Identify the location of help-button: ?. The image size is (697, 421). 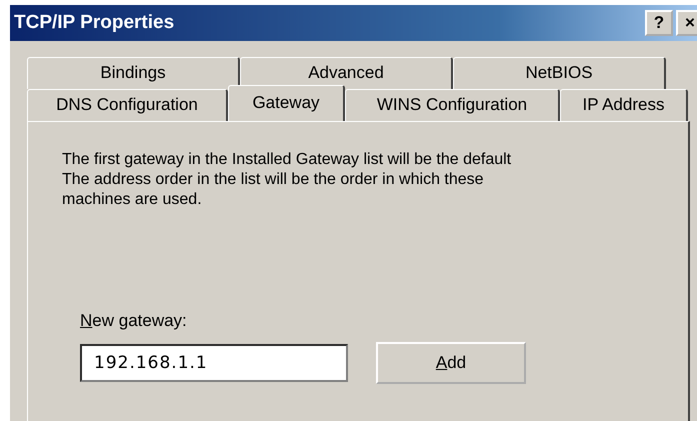
(659, 23).